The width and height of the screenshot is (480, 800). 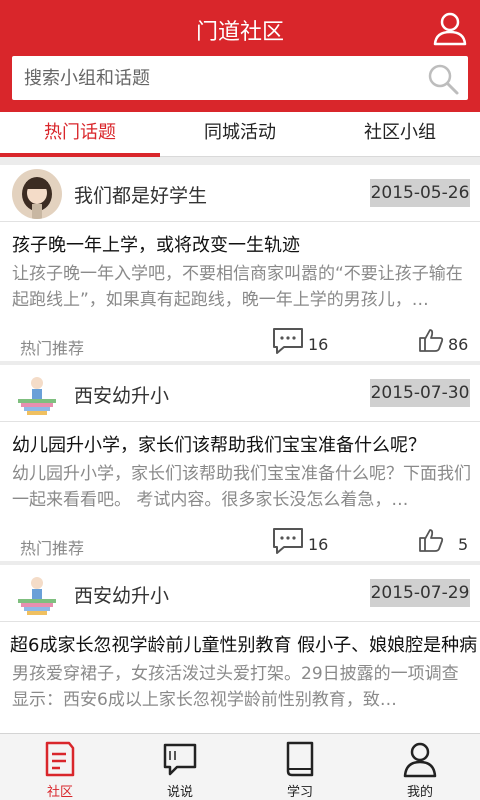 I want to click on like-count: 5, so click(x=463, y=544).